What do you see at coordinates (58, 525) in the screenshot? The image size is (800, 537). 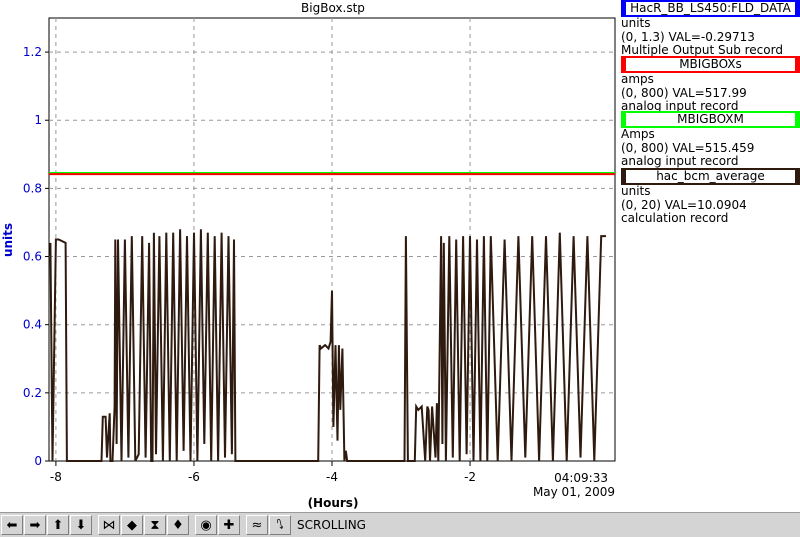 I see `arrow-up-icon: ⬆` at bounding box center [58, 525].